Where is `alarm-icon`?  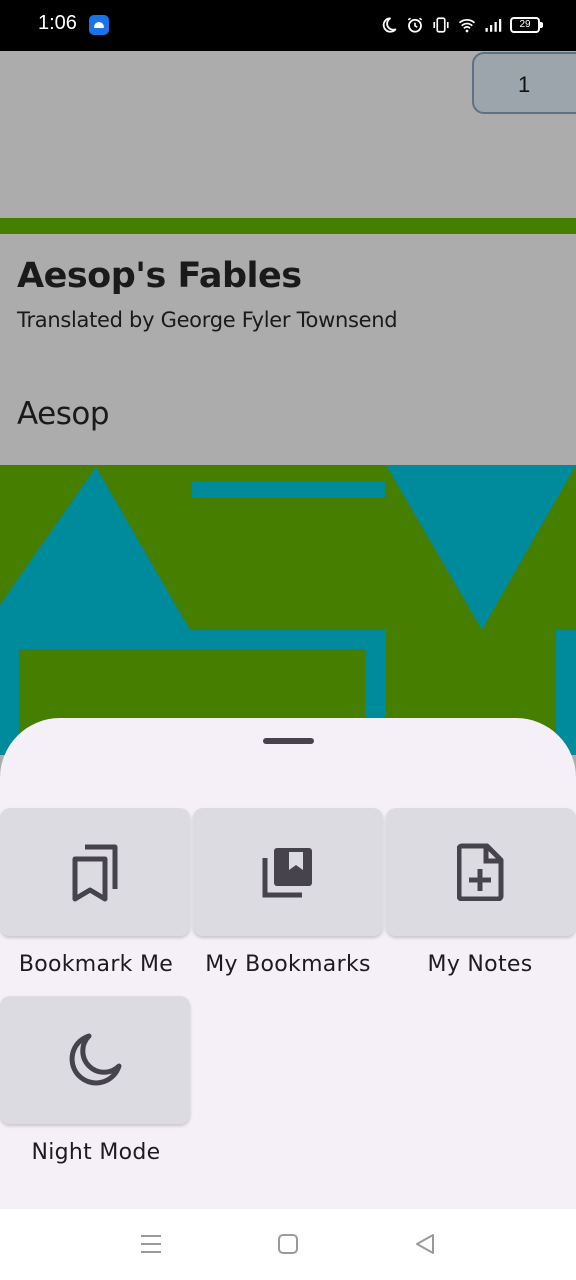
alarm-icon is located at coordinates (415, 25).